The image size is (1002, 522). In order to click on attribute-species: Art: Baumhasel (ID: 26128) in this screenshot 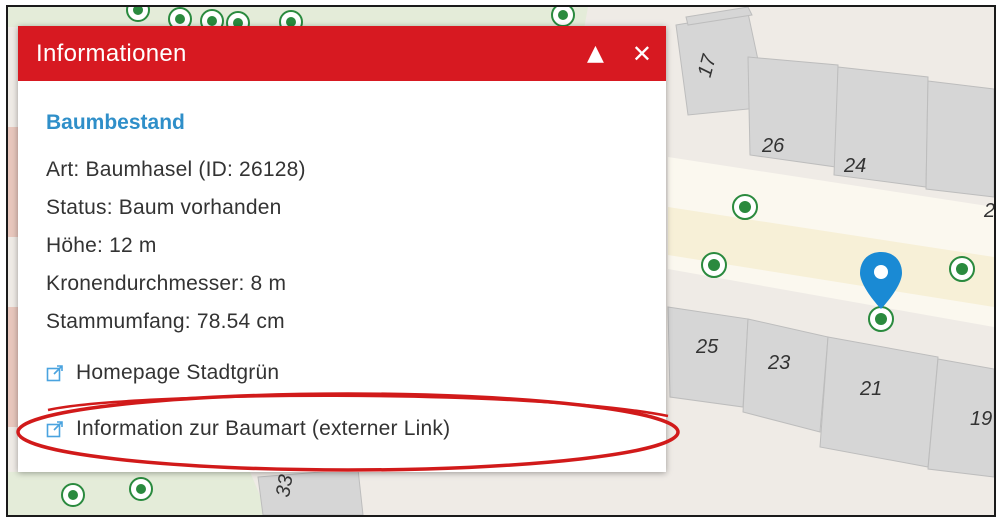, I will do `click(176, 169)`.